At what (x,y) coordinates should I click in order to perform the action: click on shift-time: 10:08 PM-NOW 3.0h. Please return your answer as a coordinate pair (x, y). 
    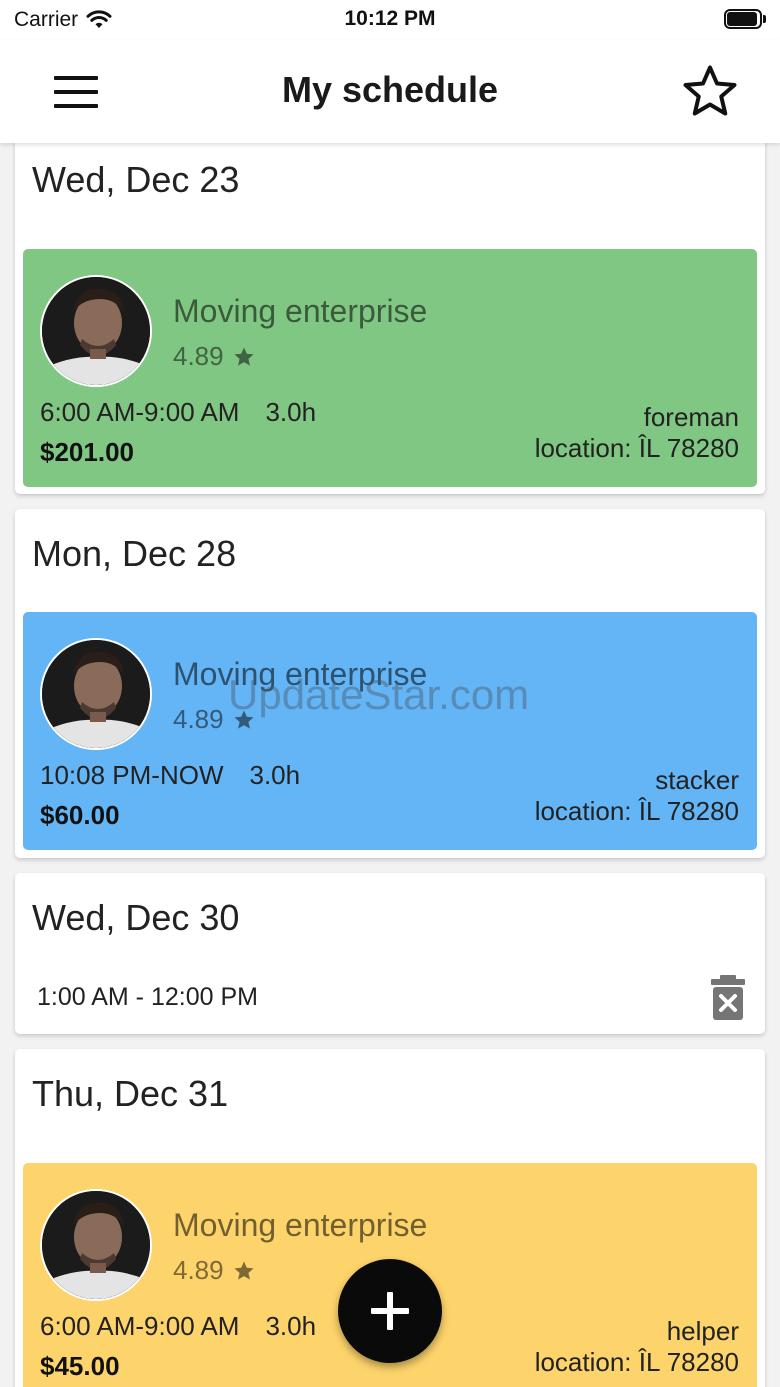
    Looking at the image, I should click on (170, 775).